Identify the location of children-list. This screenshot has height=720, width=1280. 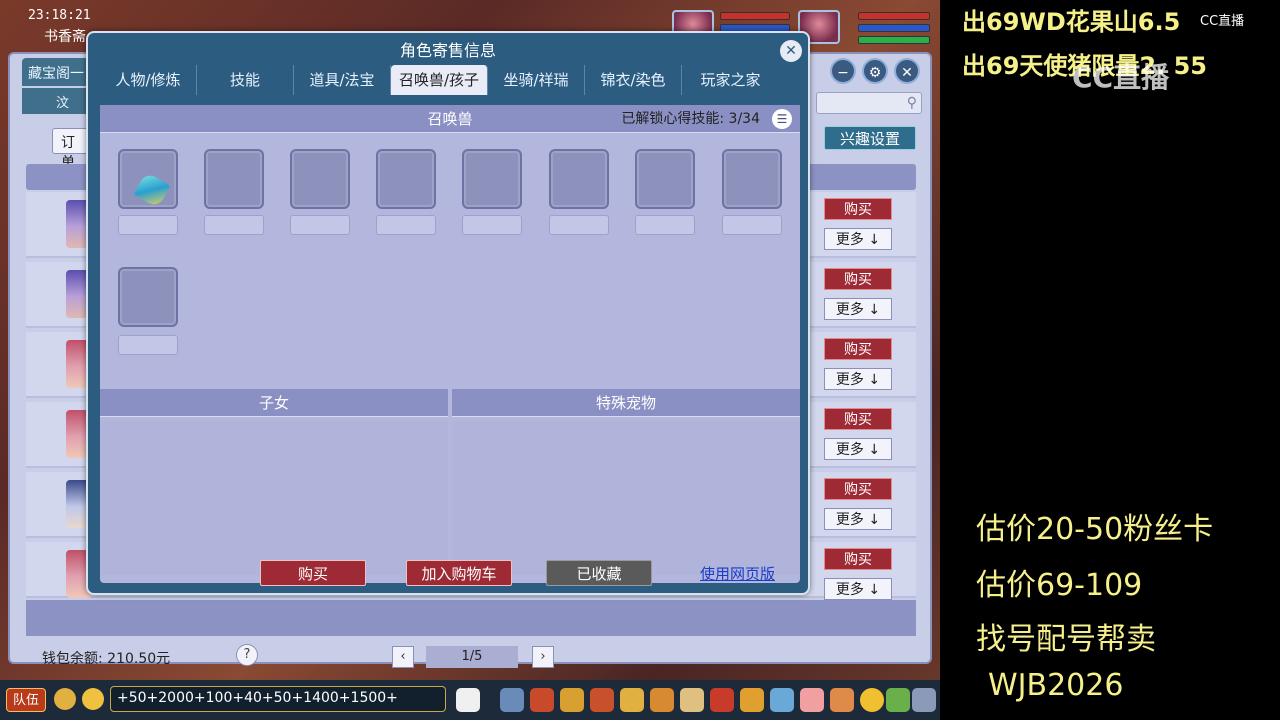
(274, 498).